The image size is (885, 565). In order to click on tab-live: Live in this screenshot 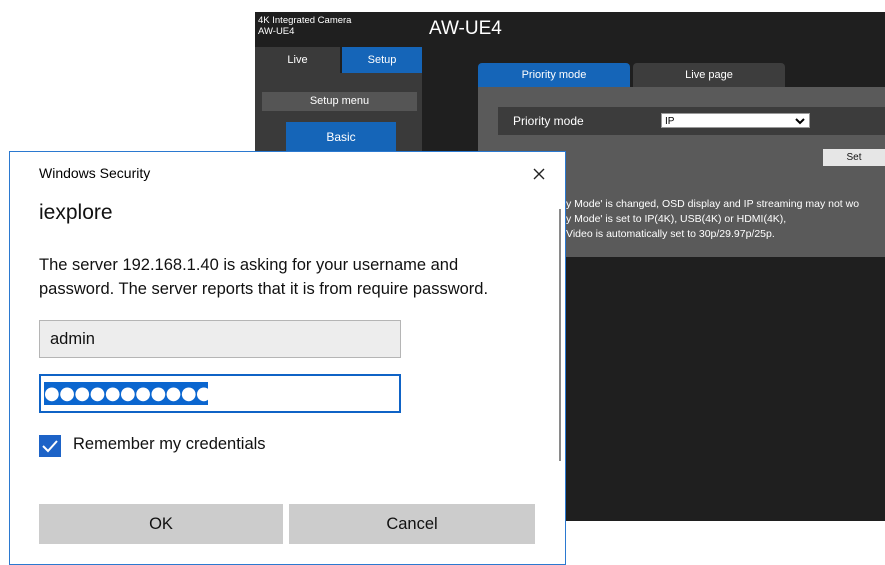, I will do `click(297, 60)`.